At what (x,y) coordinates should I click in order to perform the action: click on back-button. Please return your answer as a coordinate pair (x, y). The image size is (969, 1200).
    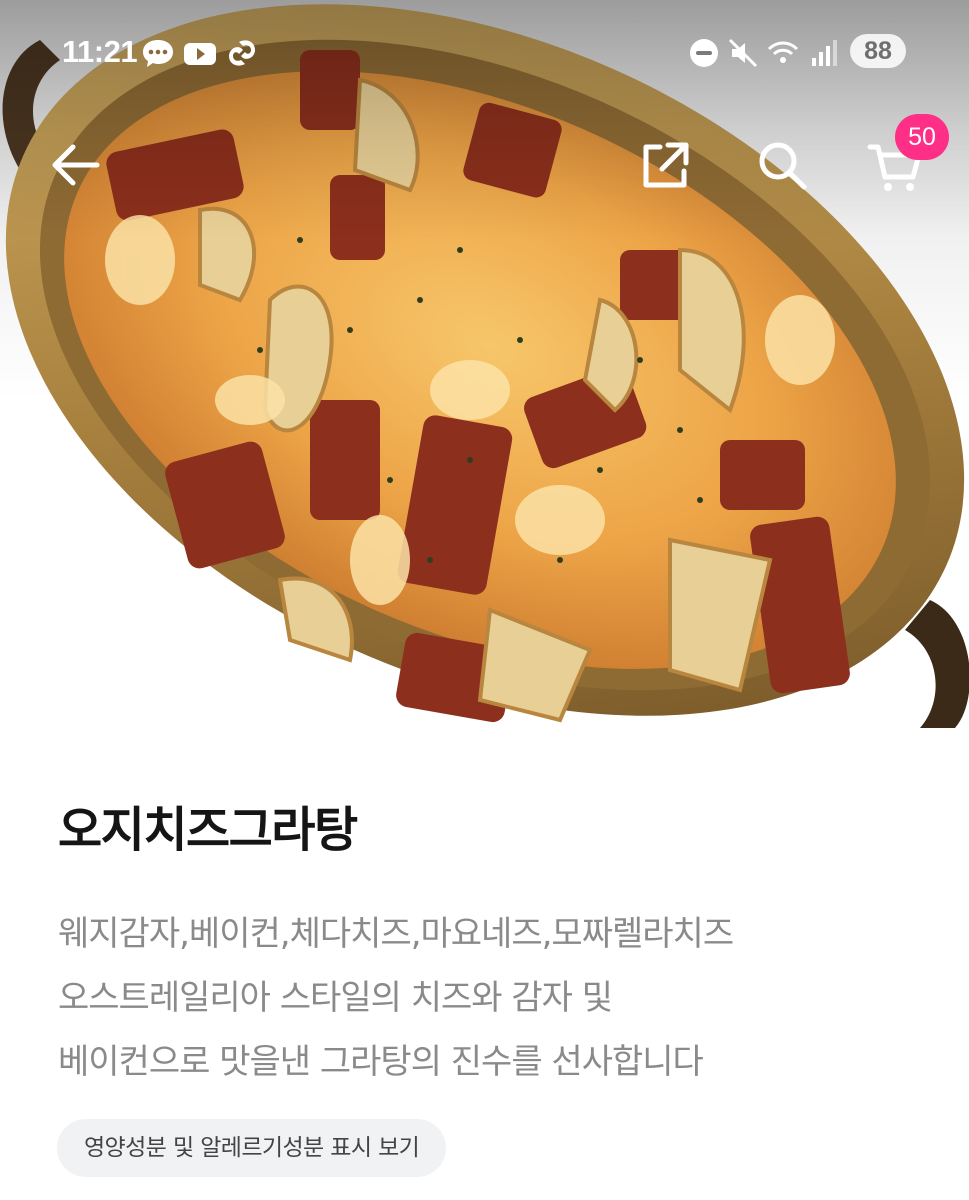
    Looking at the image, I should click on (75, 165).